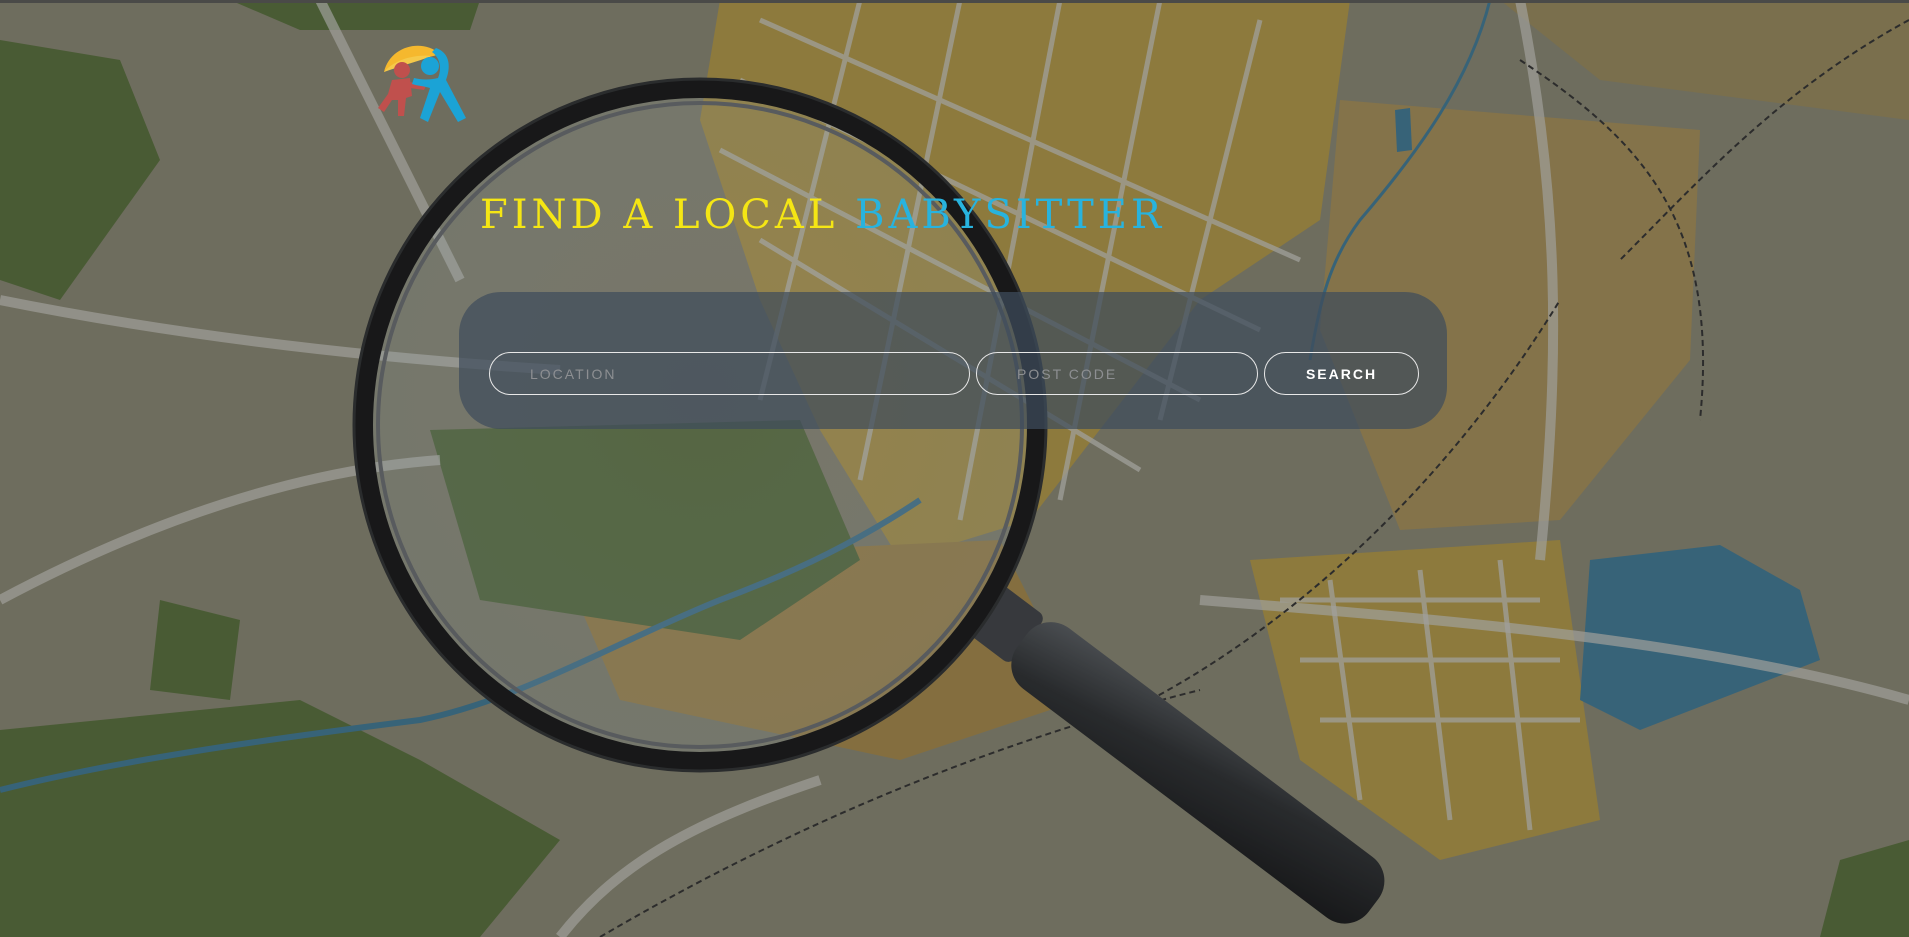  I want to click on location-input, so click(729, 373).